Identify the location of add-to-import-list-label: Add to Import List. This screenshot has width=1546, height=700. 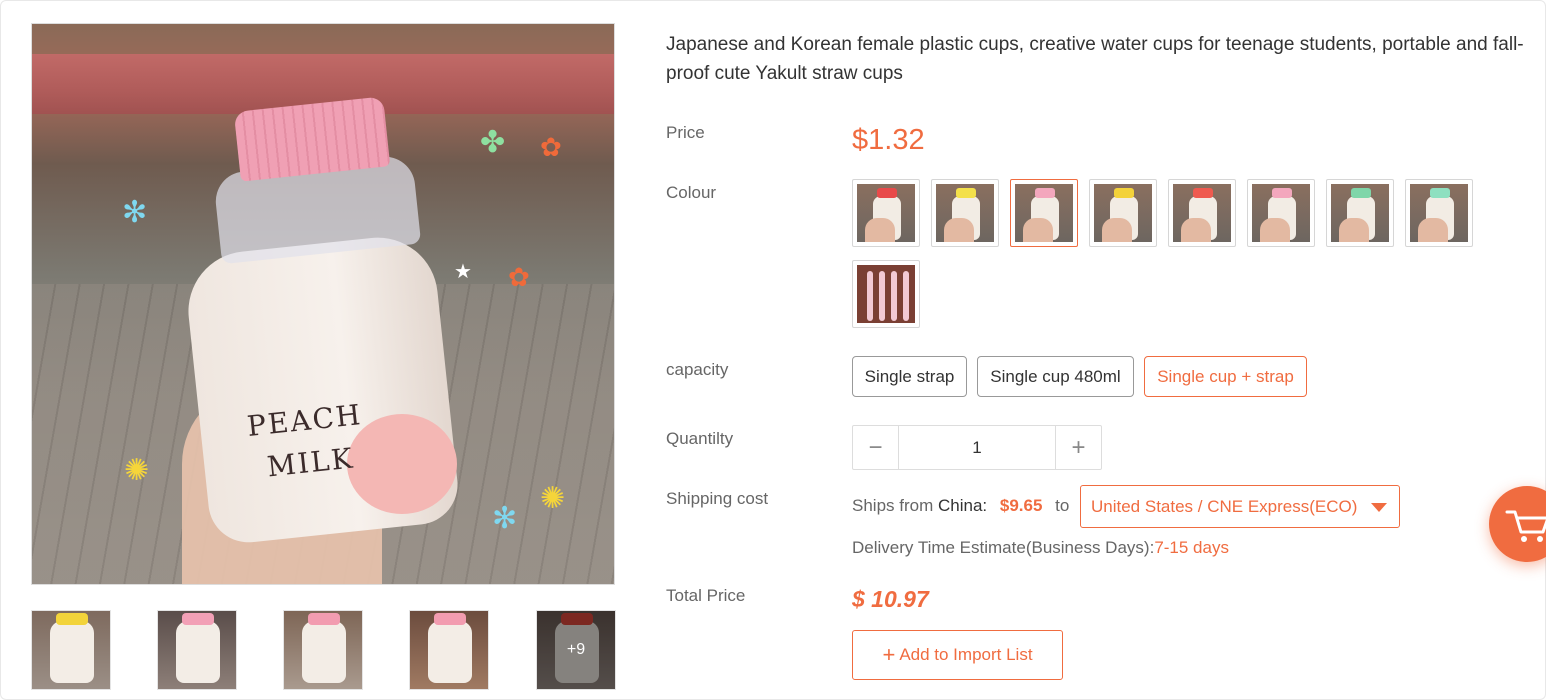
(966, 654).